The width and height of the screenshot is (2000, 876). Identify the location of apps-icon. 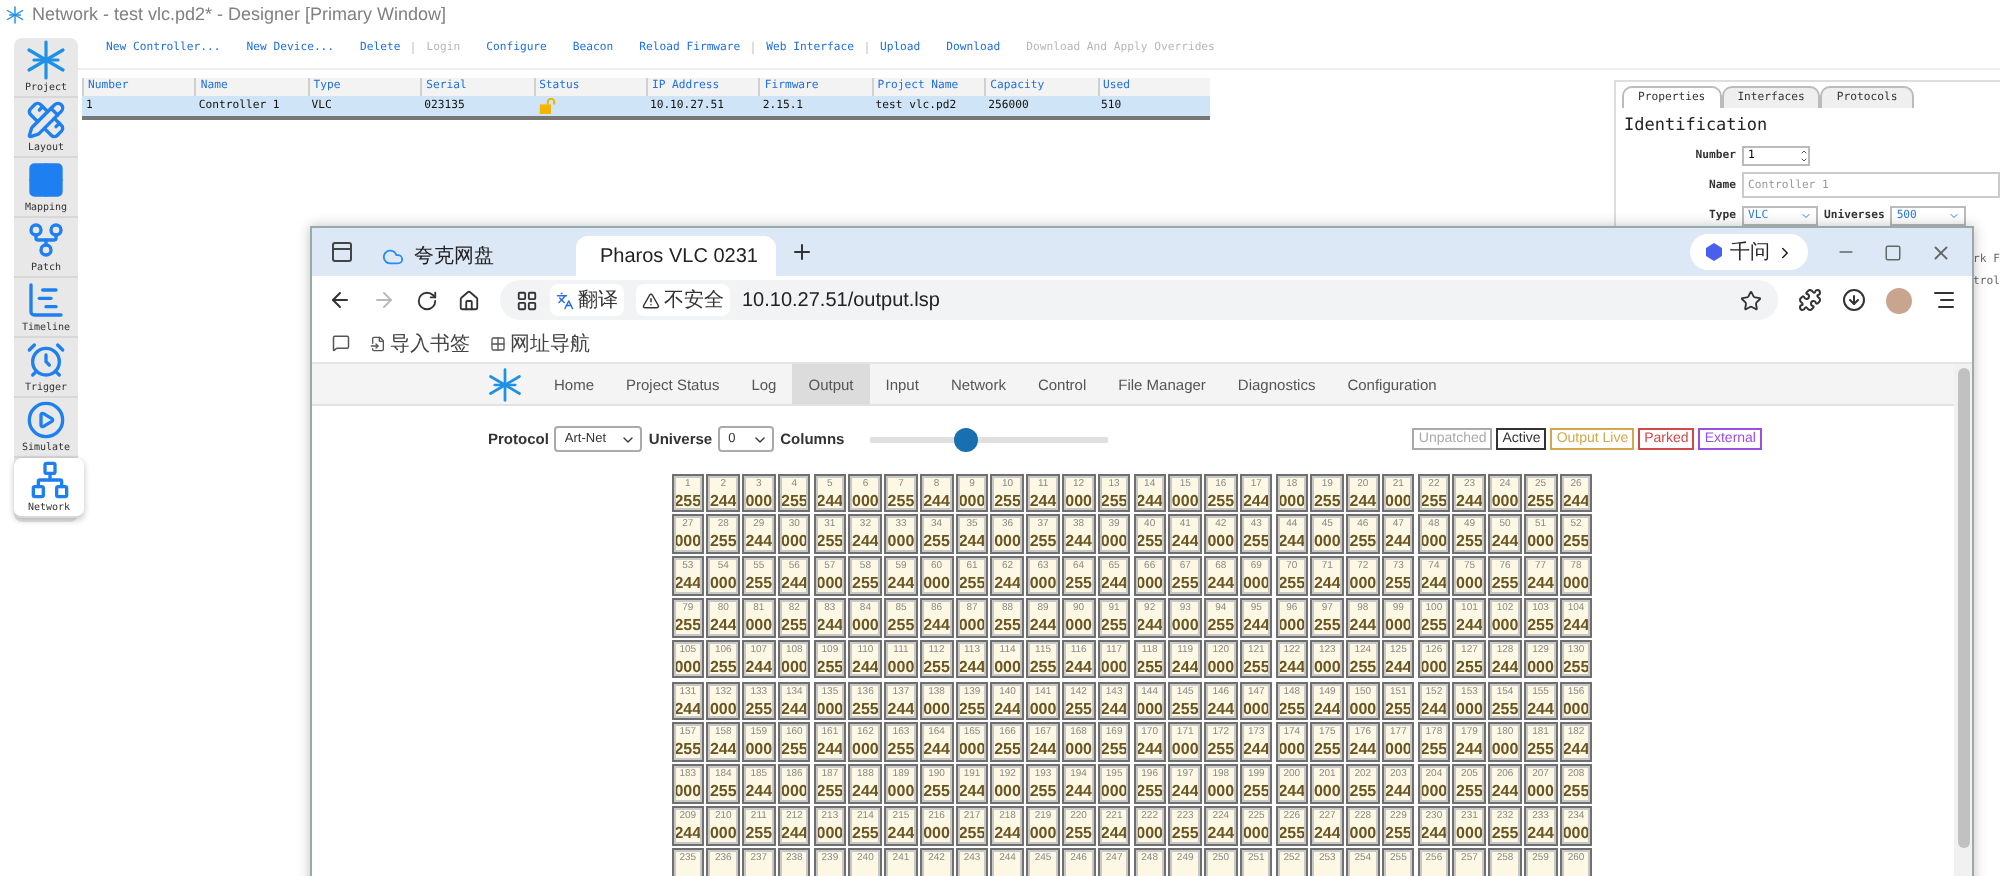
(527, 300).